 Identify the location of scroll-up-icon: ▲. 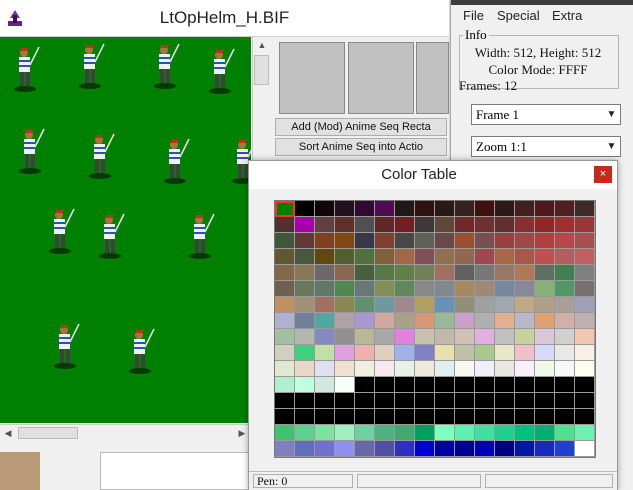
(262, 45).